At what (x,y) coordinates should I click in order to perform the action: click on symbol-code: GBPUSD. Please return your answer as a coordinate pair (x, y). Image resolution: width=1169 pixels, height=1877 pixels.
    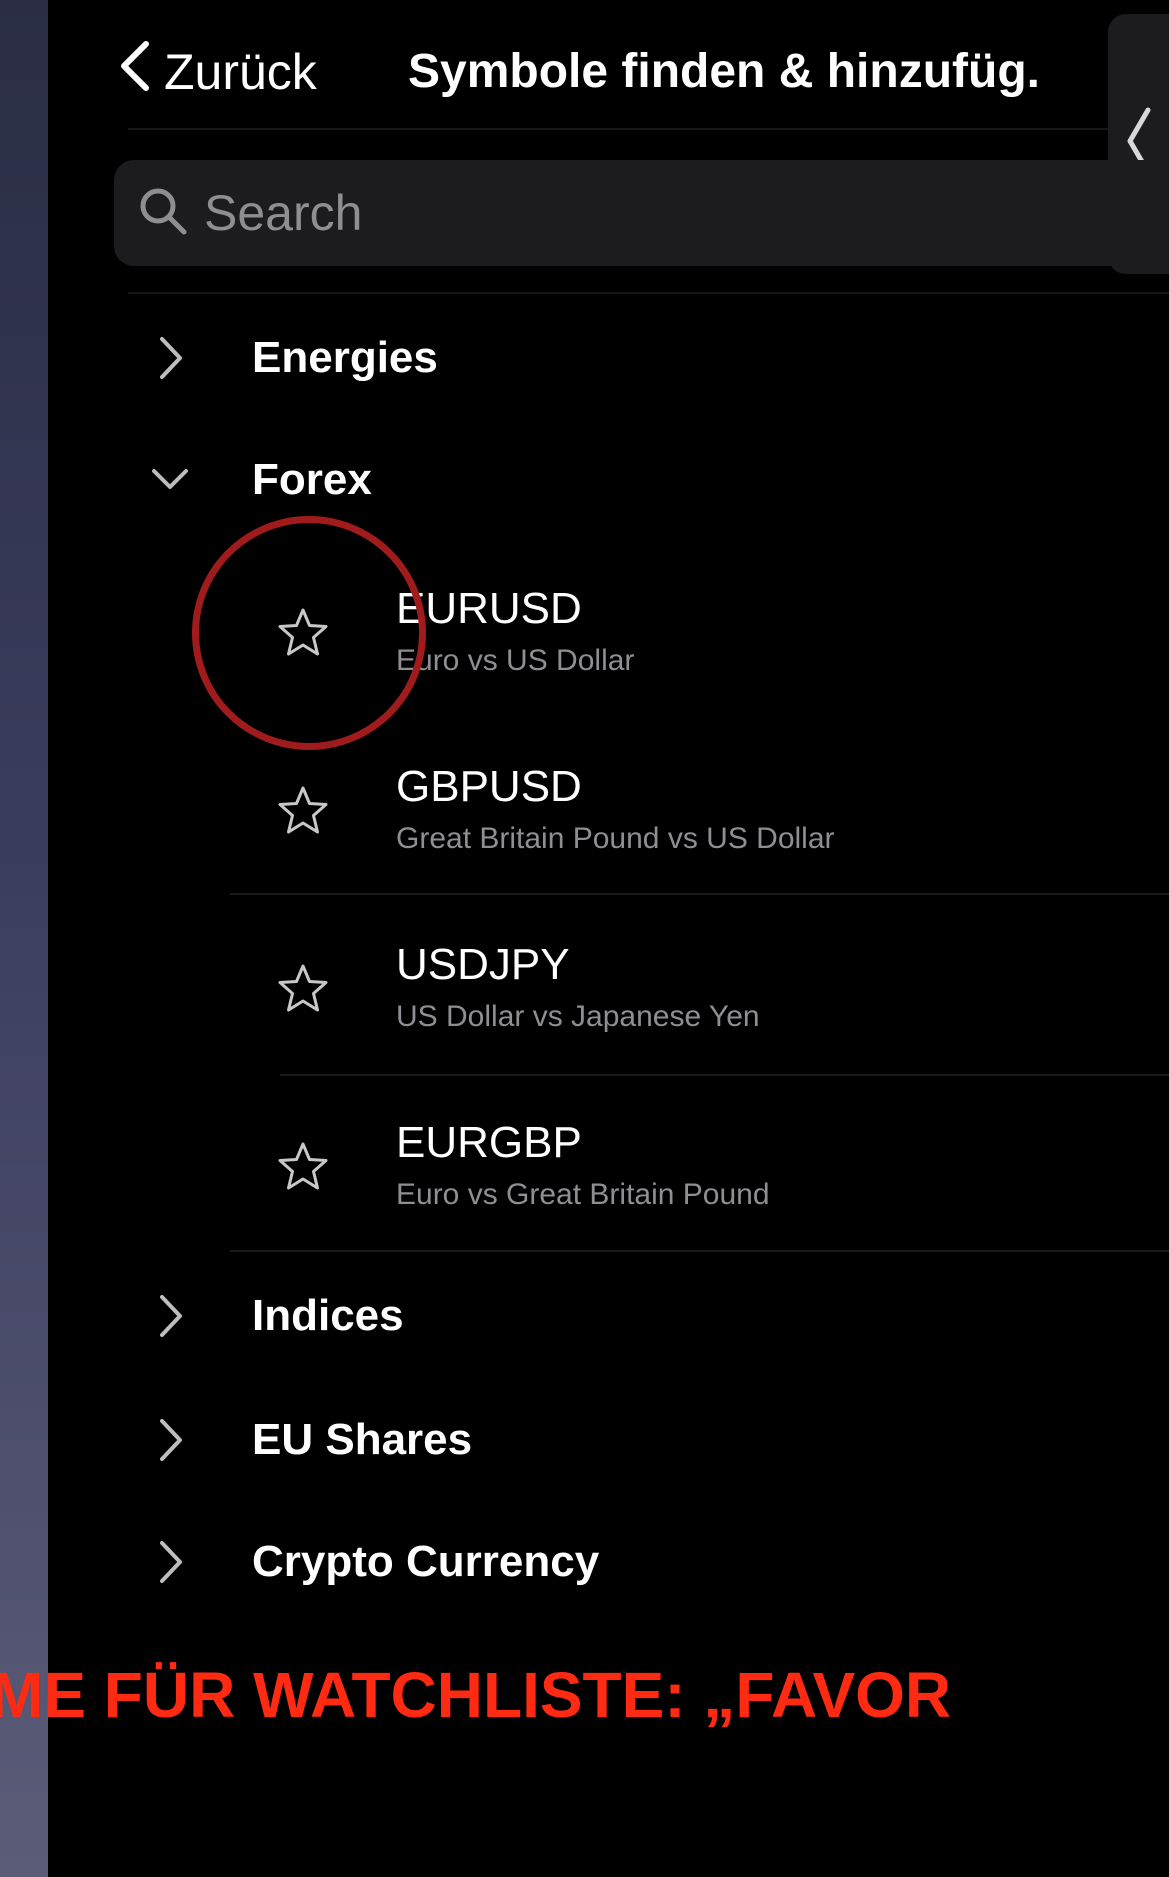
    Looking at the image, I should click on (489, 786).